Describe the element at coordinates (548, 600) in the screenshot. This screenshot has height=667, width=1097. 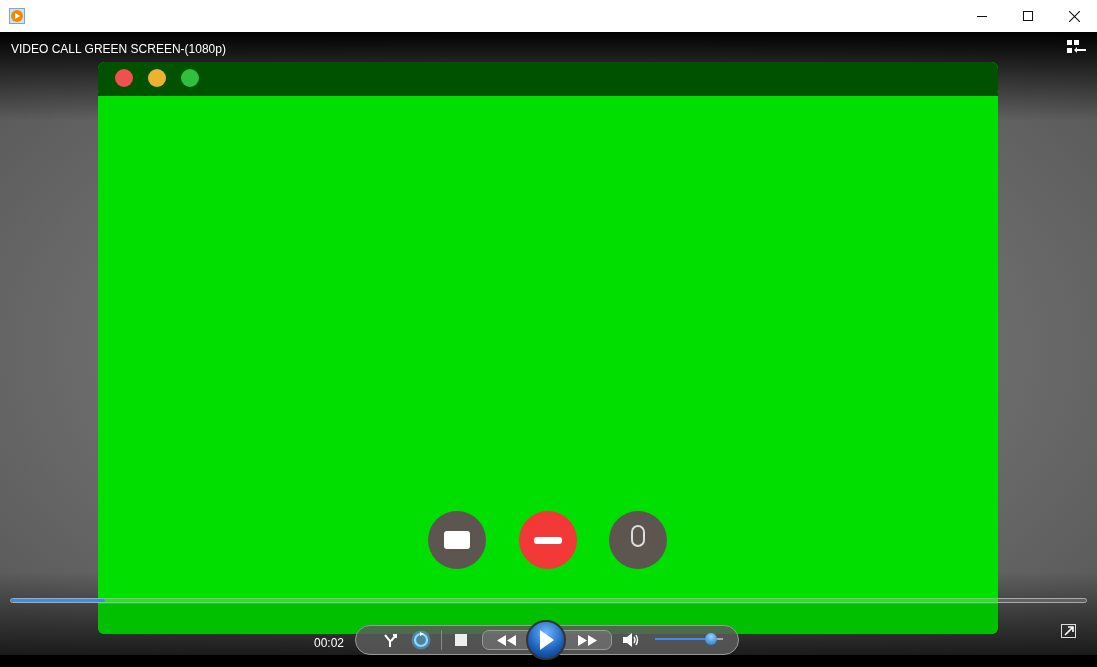
I see `seek-bar` at that location.